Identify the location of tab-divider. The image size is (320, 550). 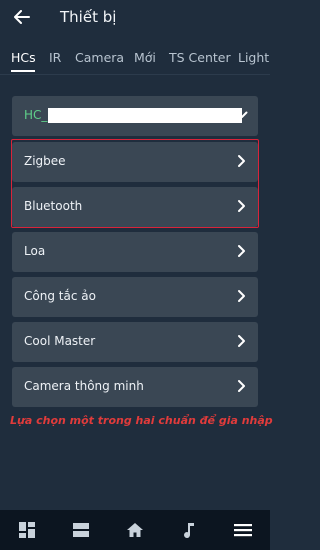
(135, 74).